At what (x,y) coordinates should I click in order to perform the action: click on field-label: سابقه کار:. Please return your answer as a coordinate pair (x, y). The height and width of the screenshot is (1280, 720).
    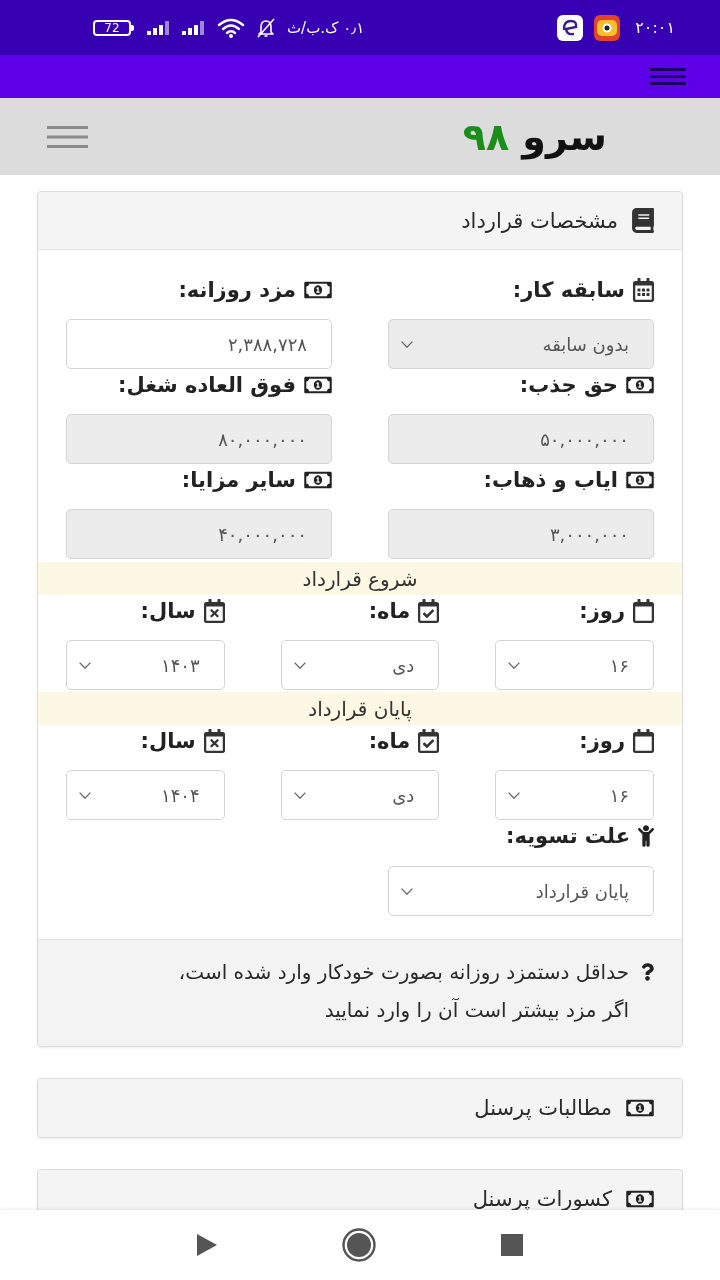
    Looking at the image, I should click on (568, 290).